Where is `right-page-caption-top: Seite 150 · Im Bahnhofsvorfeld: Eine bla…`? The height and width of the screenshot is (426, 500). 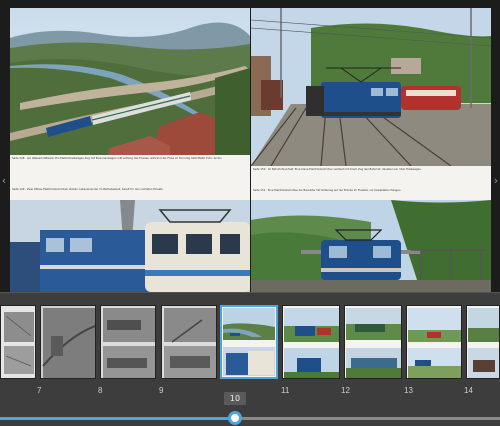 right-page-caption-top: Seite 150 · Im Bahnhofsvorfeld: Eine bla… is located at coordinates (337, 169).